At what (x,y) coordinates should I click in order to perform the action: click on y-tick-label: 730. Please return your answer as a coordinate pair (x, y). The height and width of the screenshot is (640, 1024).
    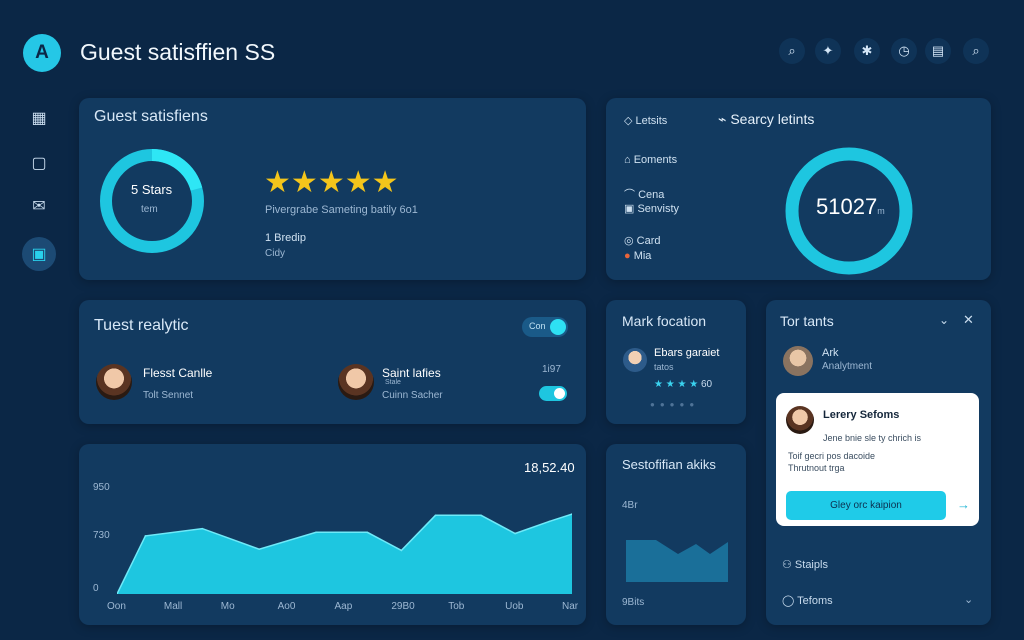
    Looking at the image, I should click on (101, 535).